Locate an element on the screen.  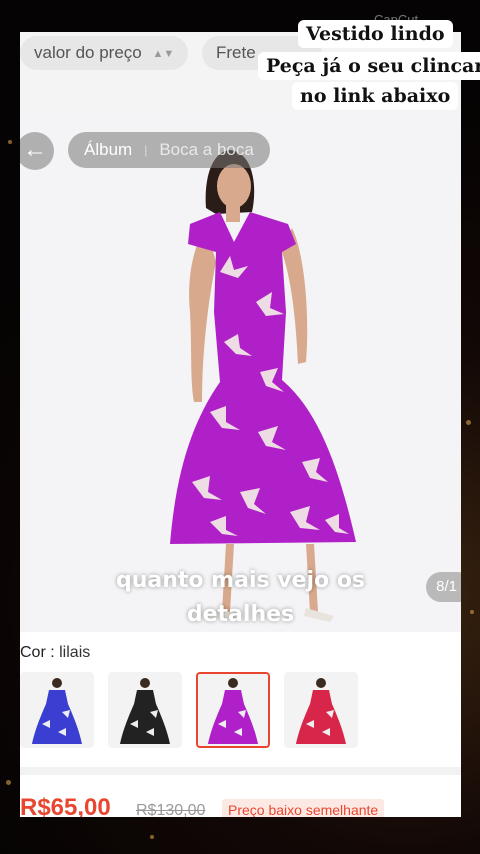
tab-album: Álbum is located at coordinates (108, 150).